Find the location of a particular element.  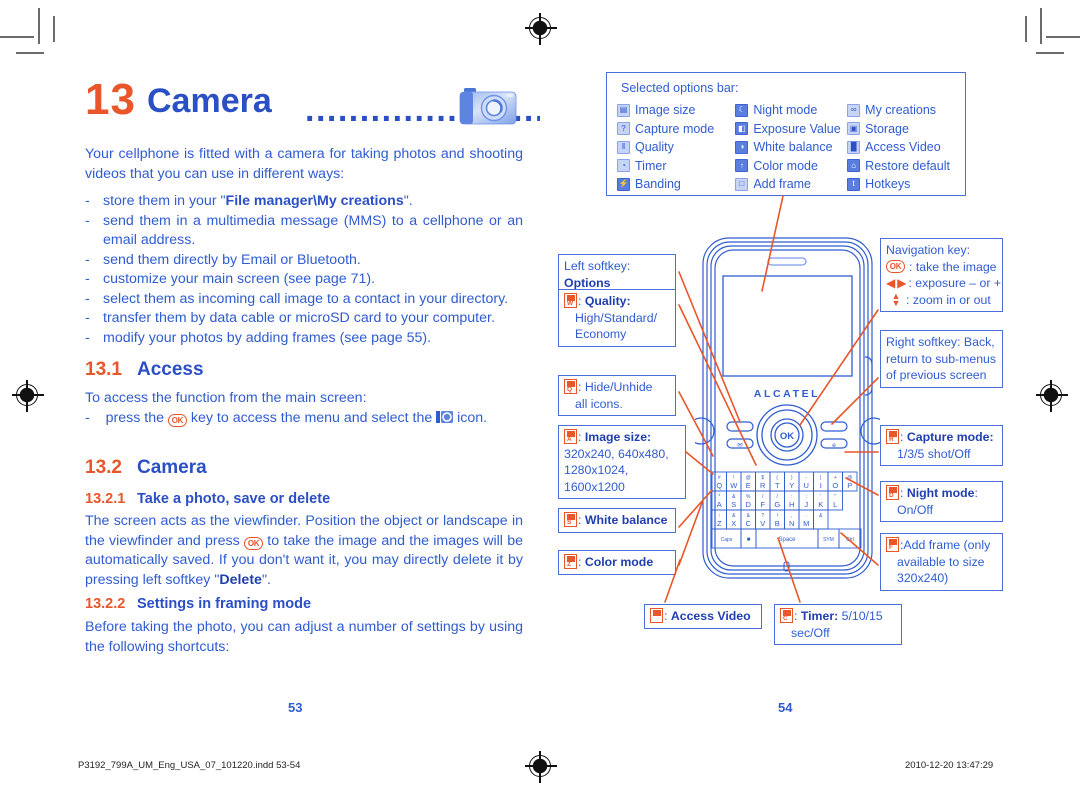

svg-text: V is located at coordinates (762, 523).